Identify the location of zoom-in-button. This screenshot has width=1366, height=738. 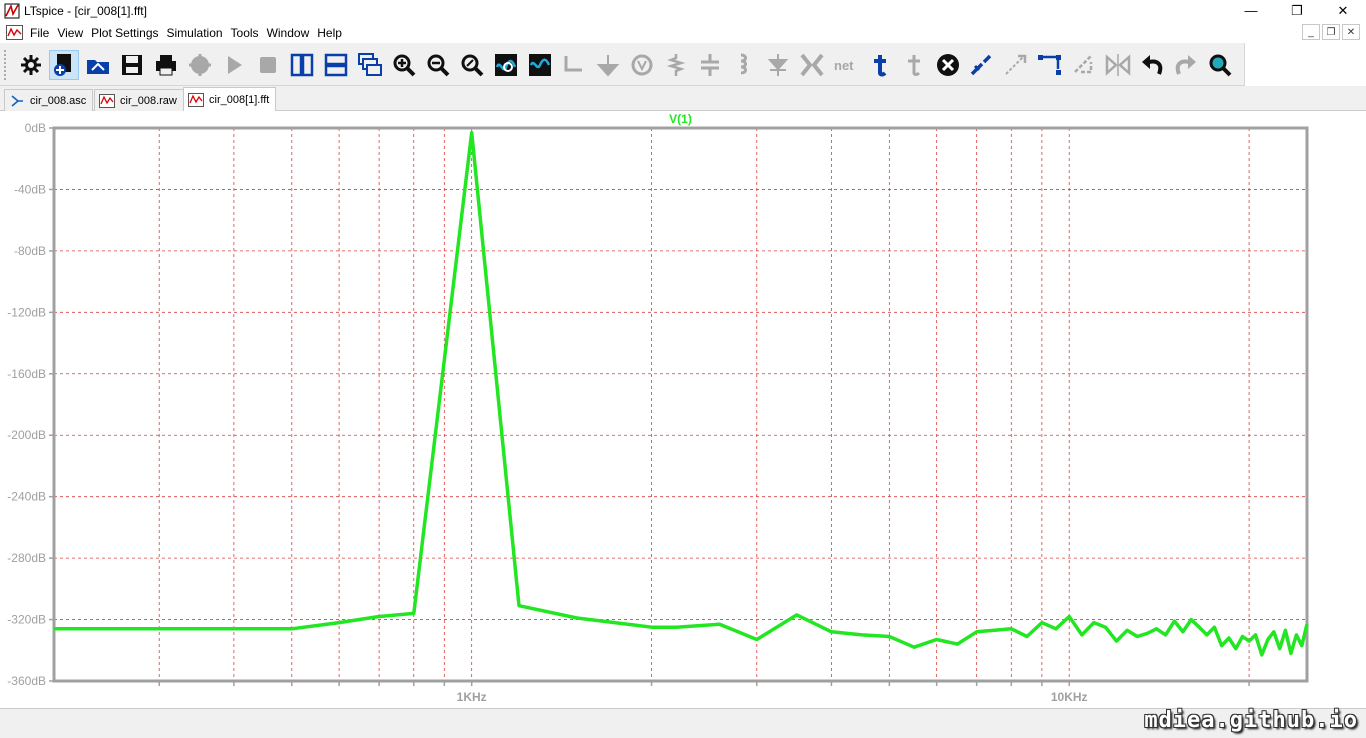
(404, 65).